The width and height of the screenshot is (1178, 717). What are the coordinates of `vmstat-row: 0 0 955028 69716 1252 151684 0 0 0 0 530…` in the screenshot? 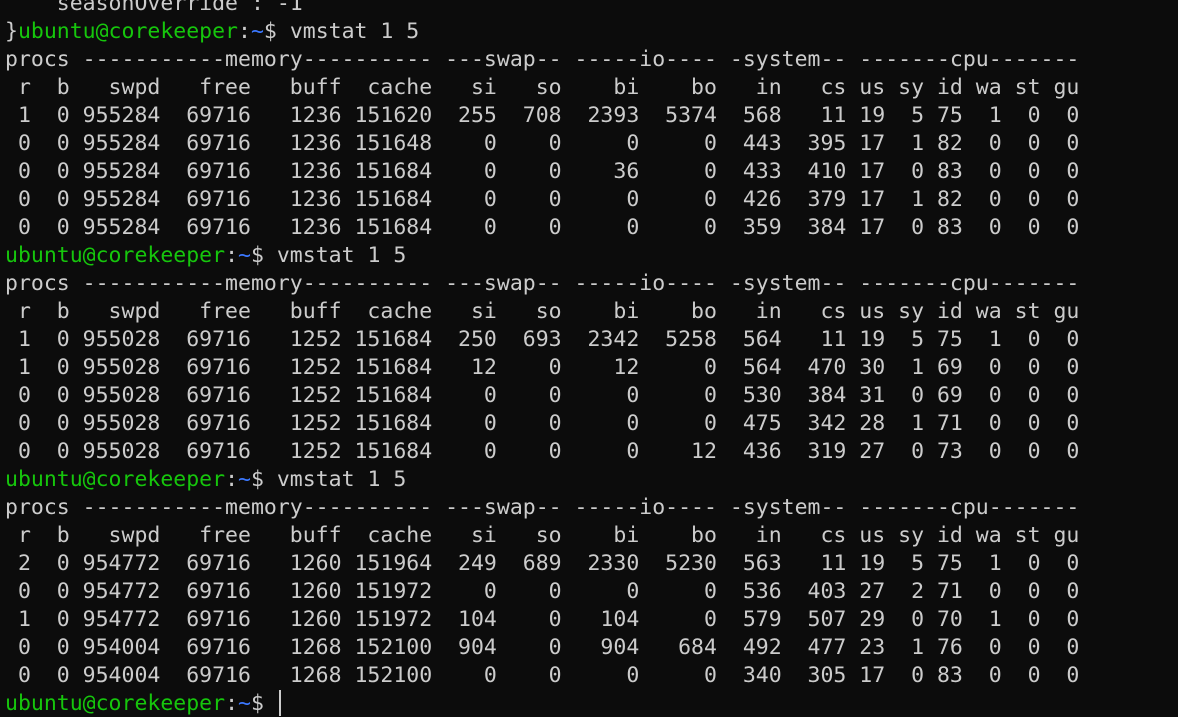 It's located at (542, 395).